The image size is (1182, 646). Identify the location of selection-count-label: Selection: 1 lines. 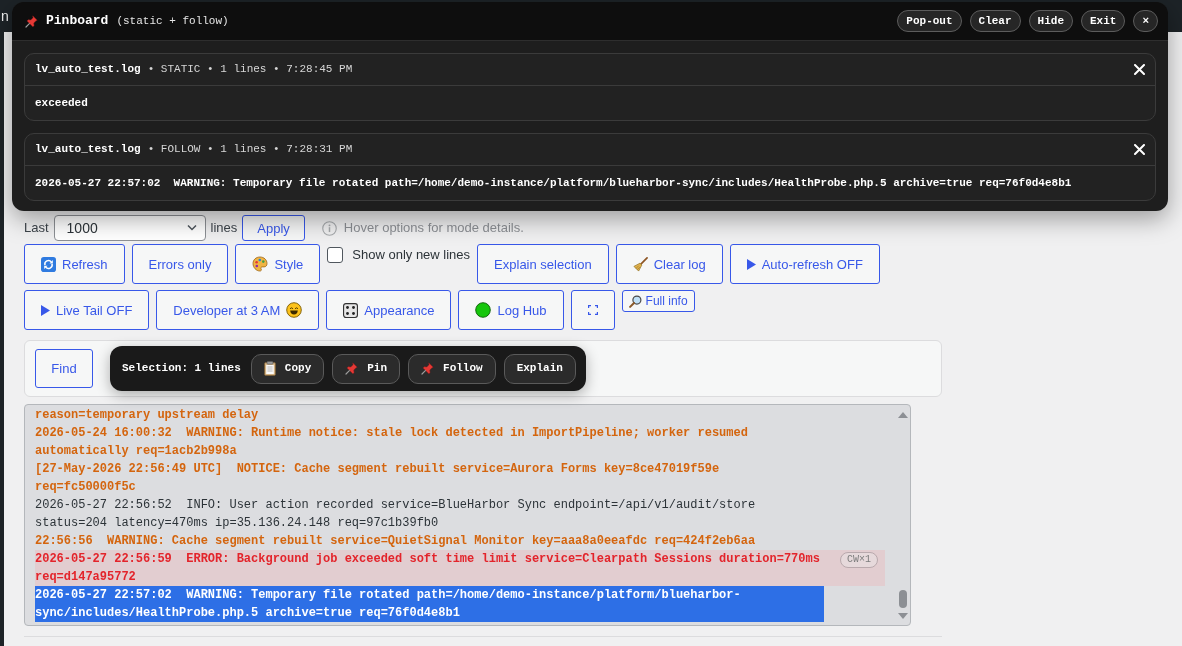
(181, 369).